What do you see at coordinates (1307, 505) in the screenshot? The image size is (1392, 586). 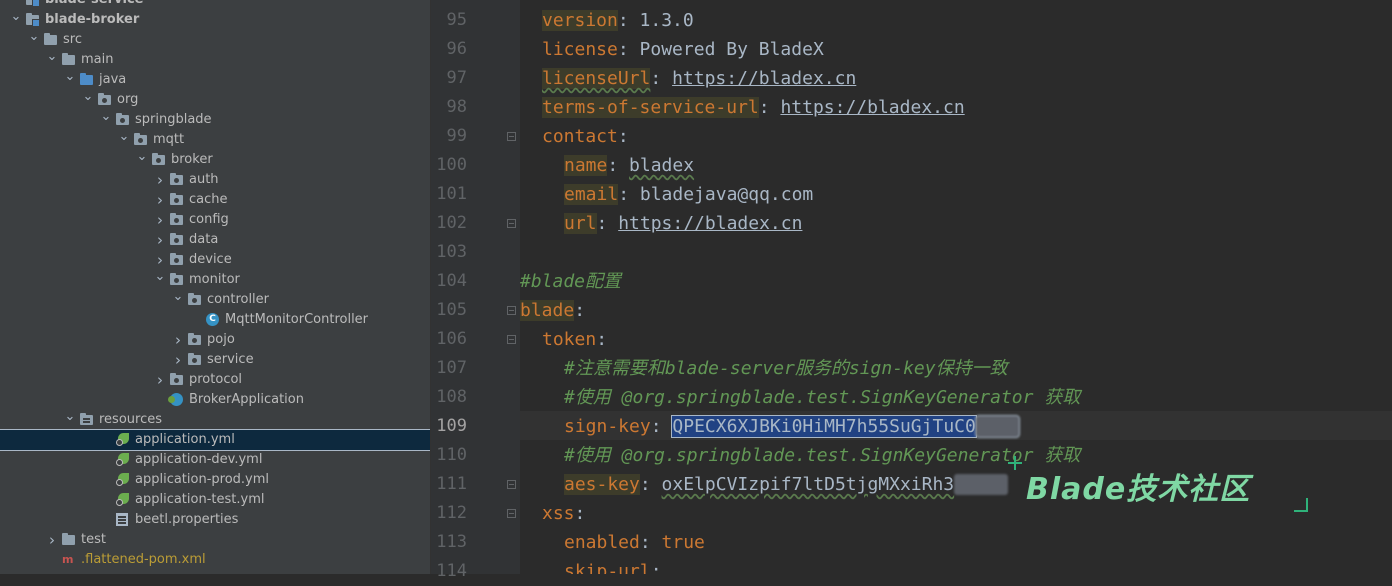 I see `watermark-corner-icon` at bounding box center [1307, 505].